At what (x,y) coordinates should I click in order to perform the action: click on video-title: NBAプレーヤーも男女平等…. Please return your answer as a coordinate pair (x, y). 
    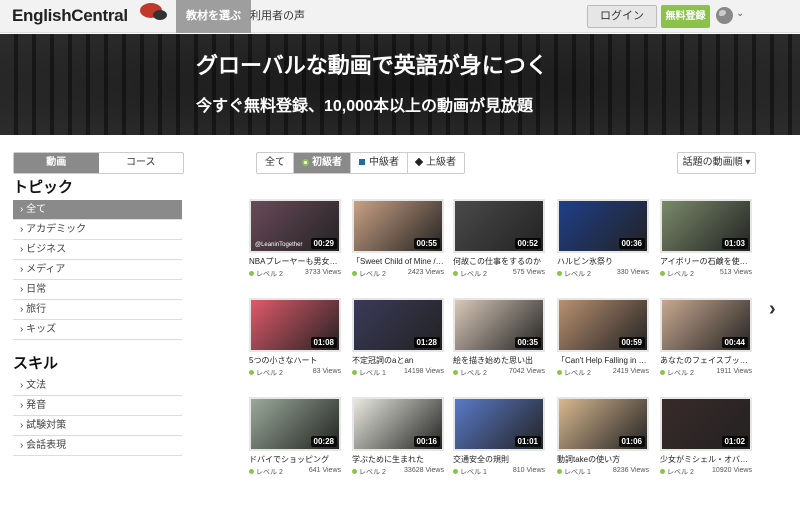
    Looking at the image, I should click on (295, 261).